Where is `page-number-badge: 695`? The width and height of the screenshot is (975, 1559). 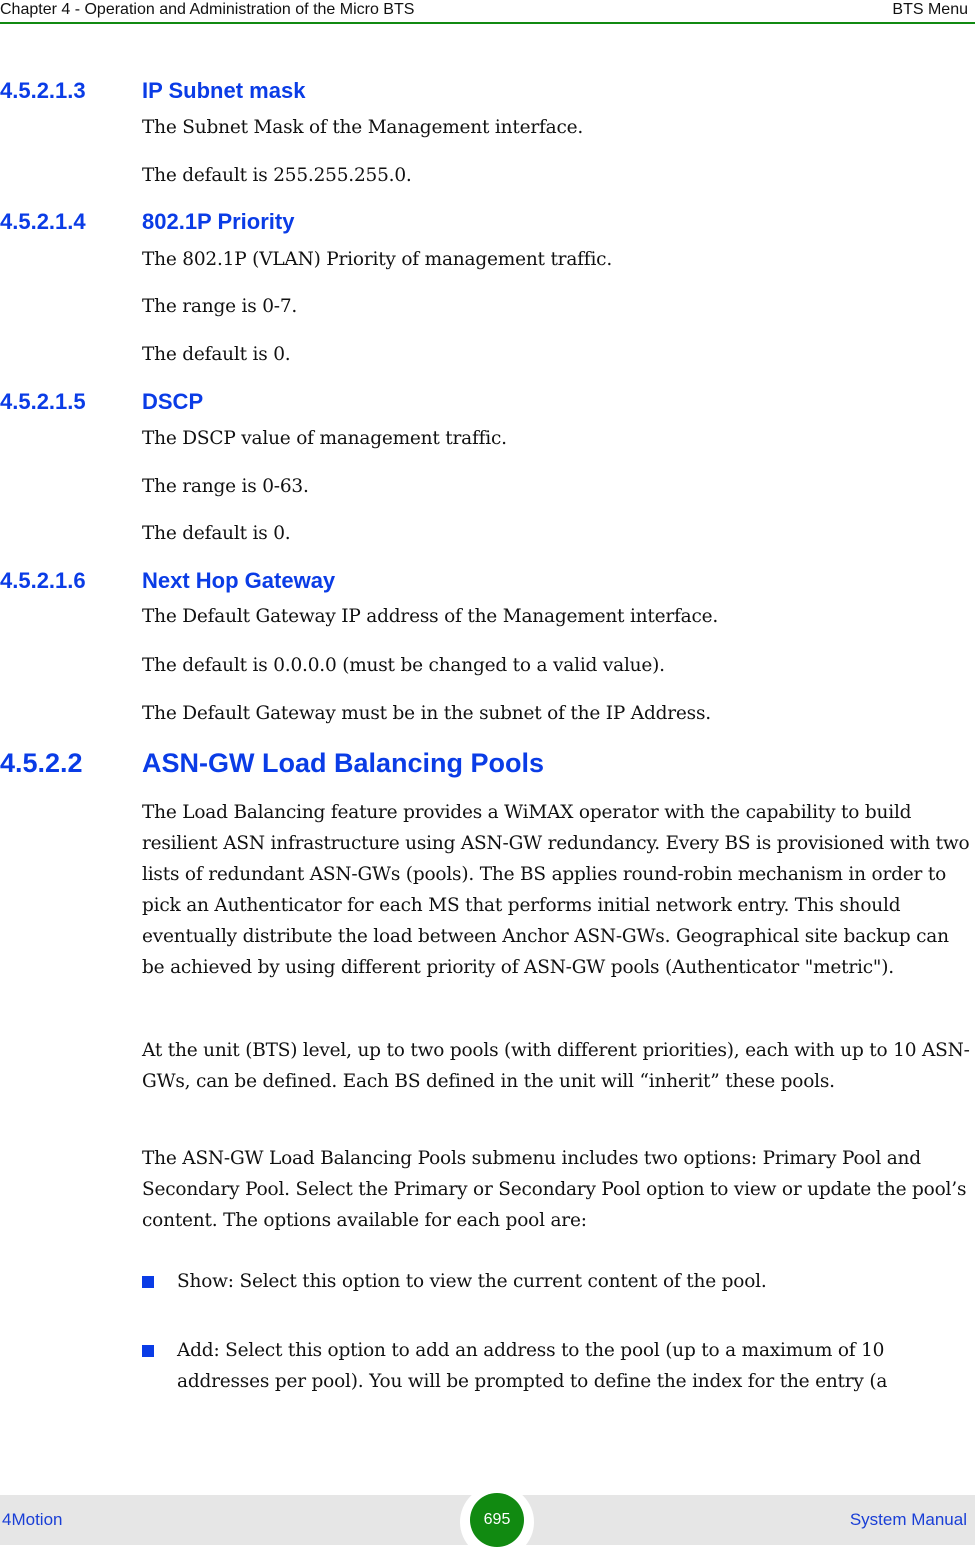
page-number-badge: 695 is located at coordinates (497, 1520).